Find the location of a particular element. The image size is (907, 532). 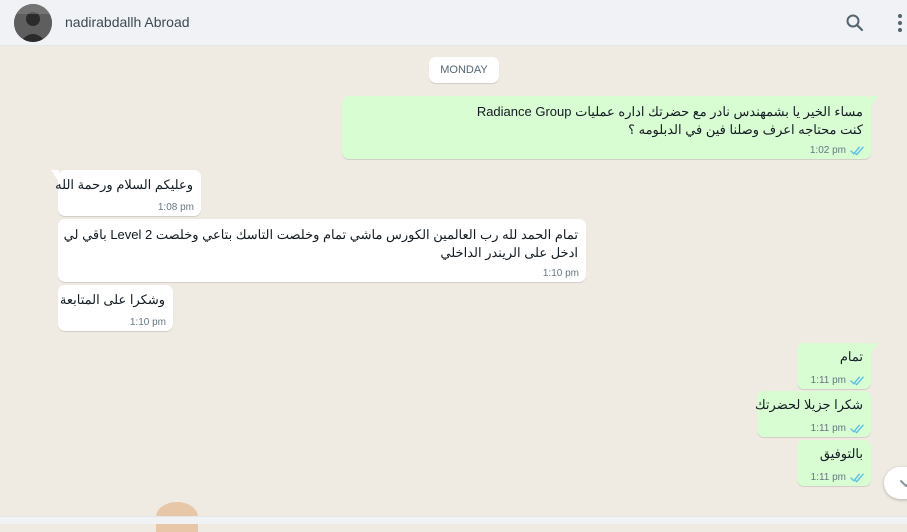

message-line: وعليكم السلام ورحمة الله is located at coordinates (124, 184).